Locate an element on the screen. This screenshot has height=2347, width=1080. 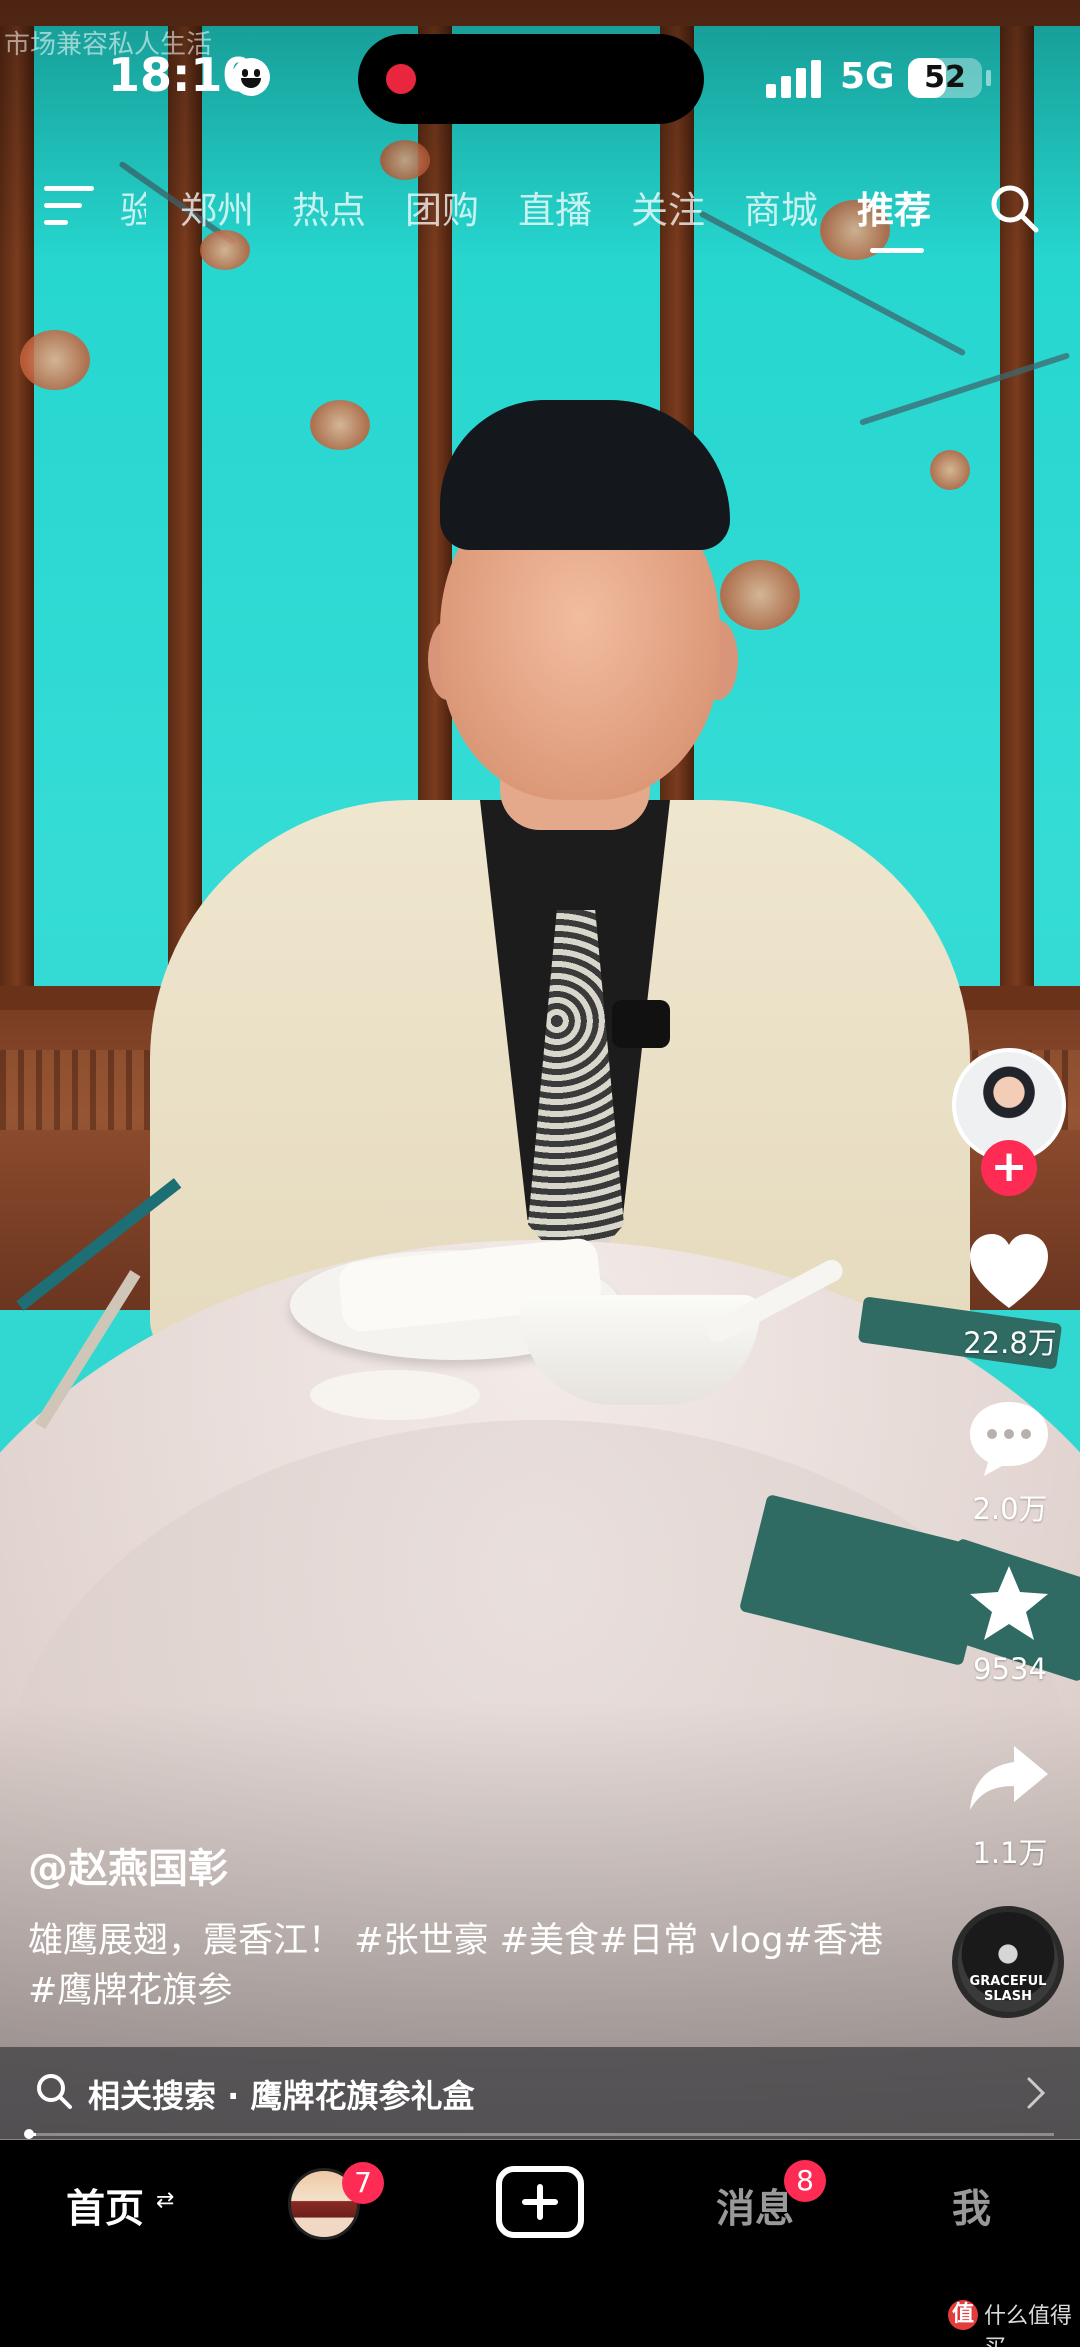
video-caption: 雄鹰展翅，震香江！ #张世豪 #美食#日常 vlog#香港#鹰牌花旗参 is located at coordinates (458, 1966).